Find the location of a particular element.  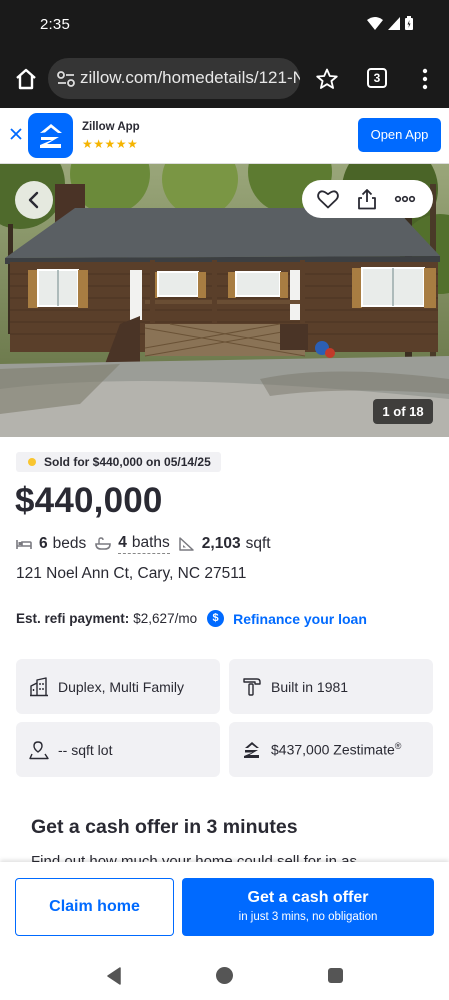

year-built-tile: Built in 1981 is located at coordinates (331, 686).